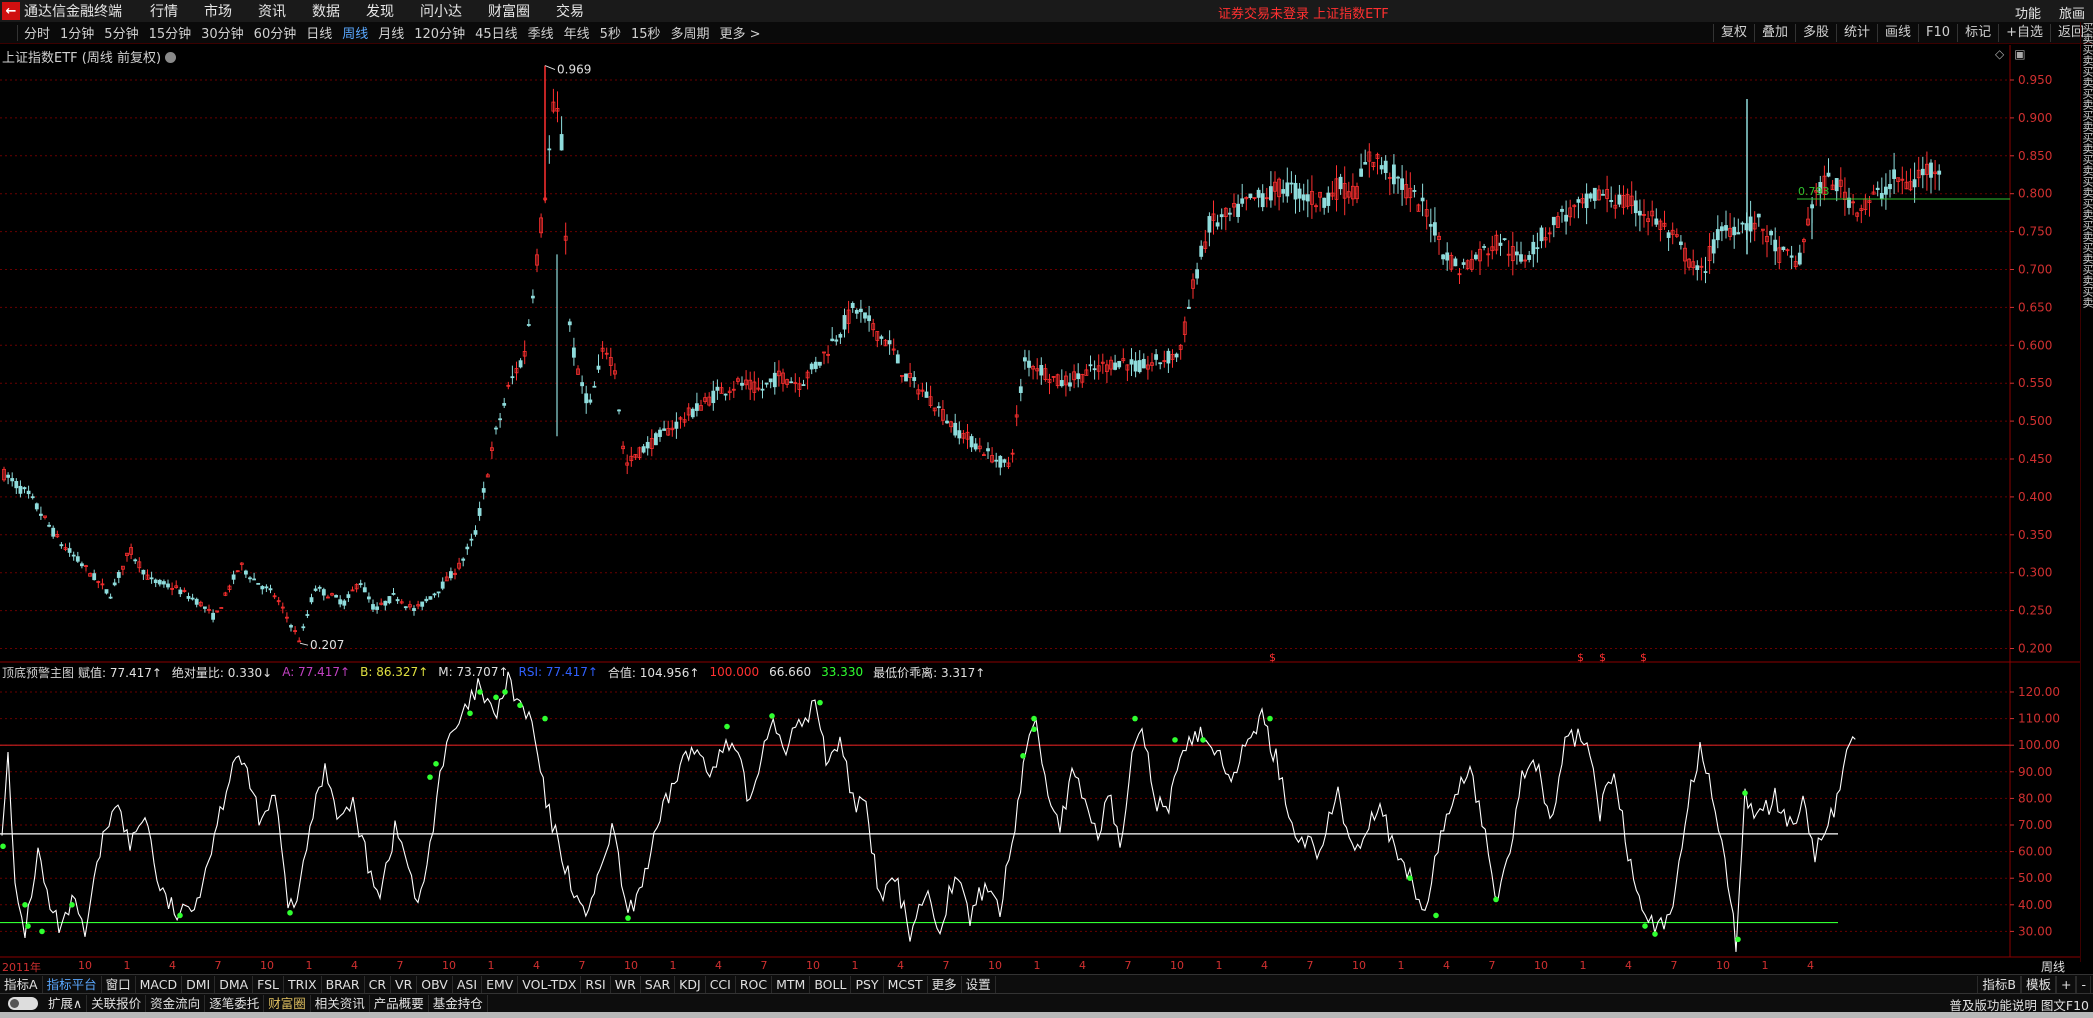  Describe the element at coordinates (117, 1003) in the screenshot. I see `function-tab-1: 关联报价` at that location.